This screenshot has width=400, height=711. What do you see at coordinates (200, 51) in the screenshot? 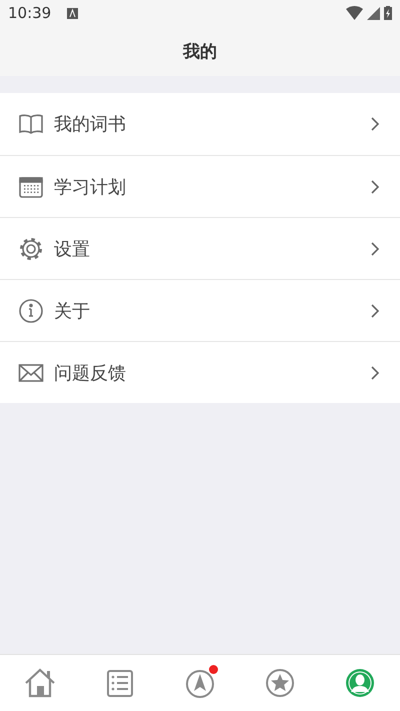
I see `page-title: 我的` at bounding box center [200, 51].